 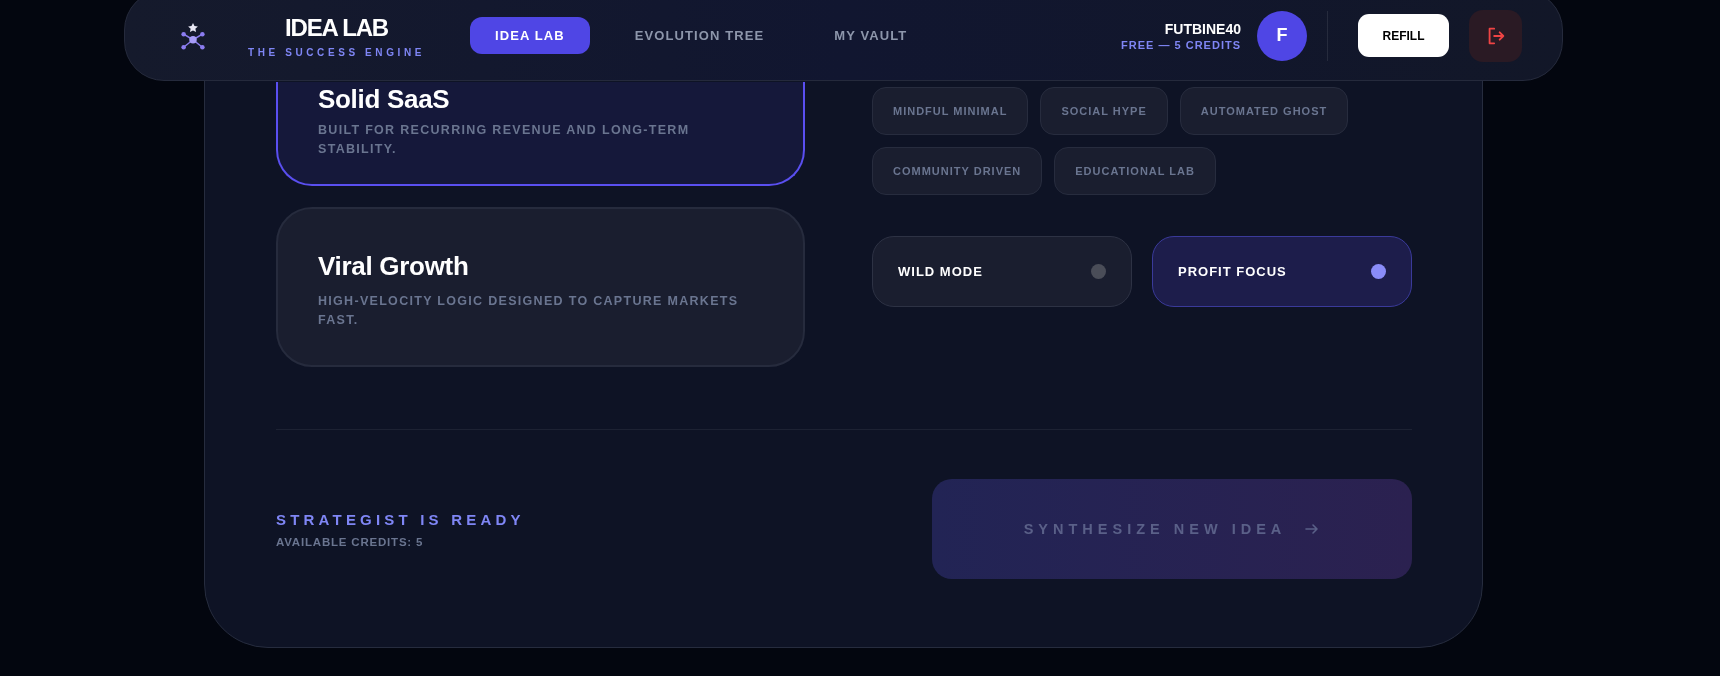 What do you see at coordinates (1135, 171) in the screenshot?
I see `style-chip: EDUCATIONAL LAB` at bounding box center [1135, 171].